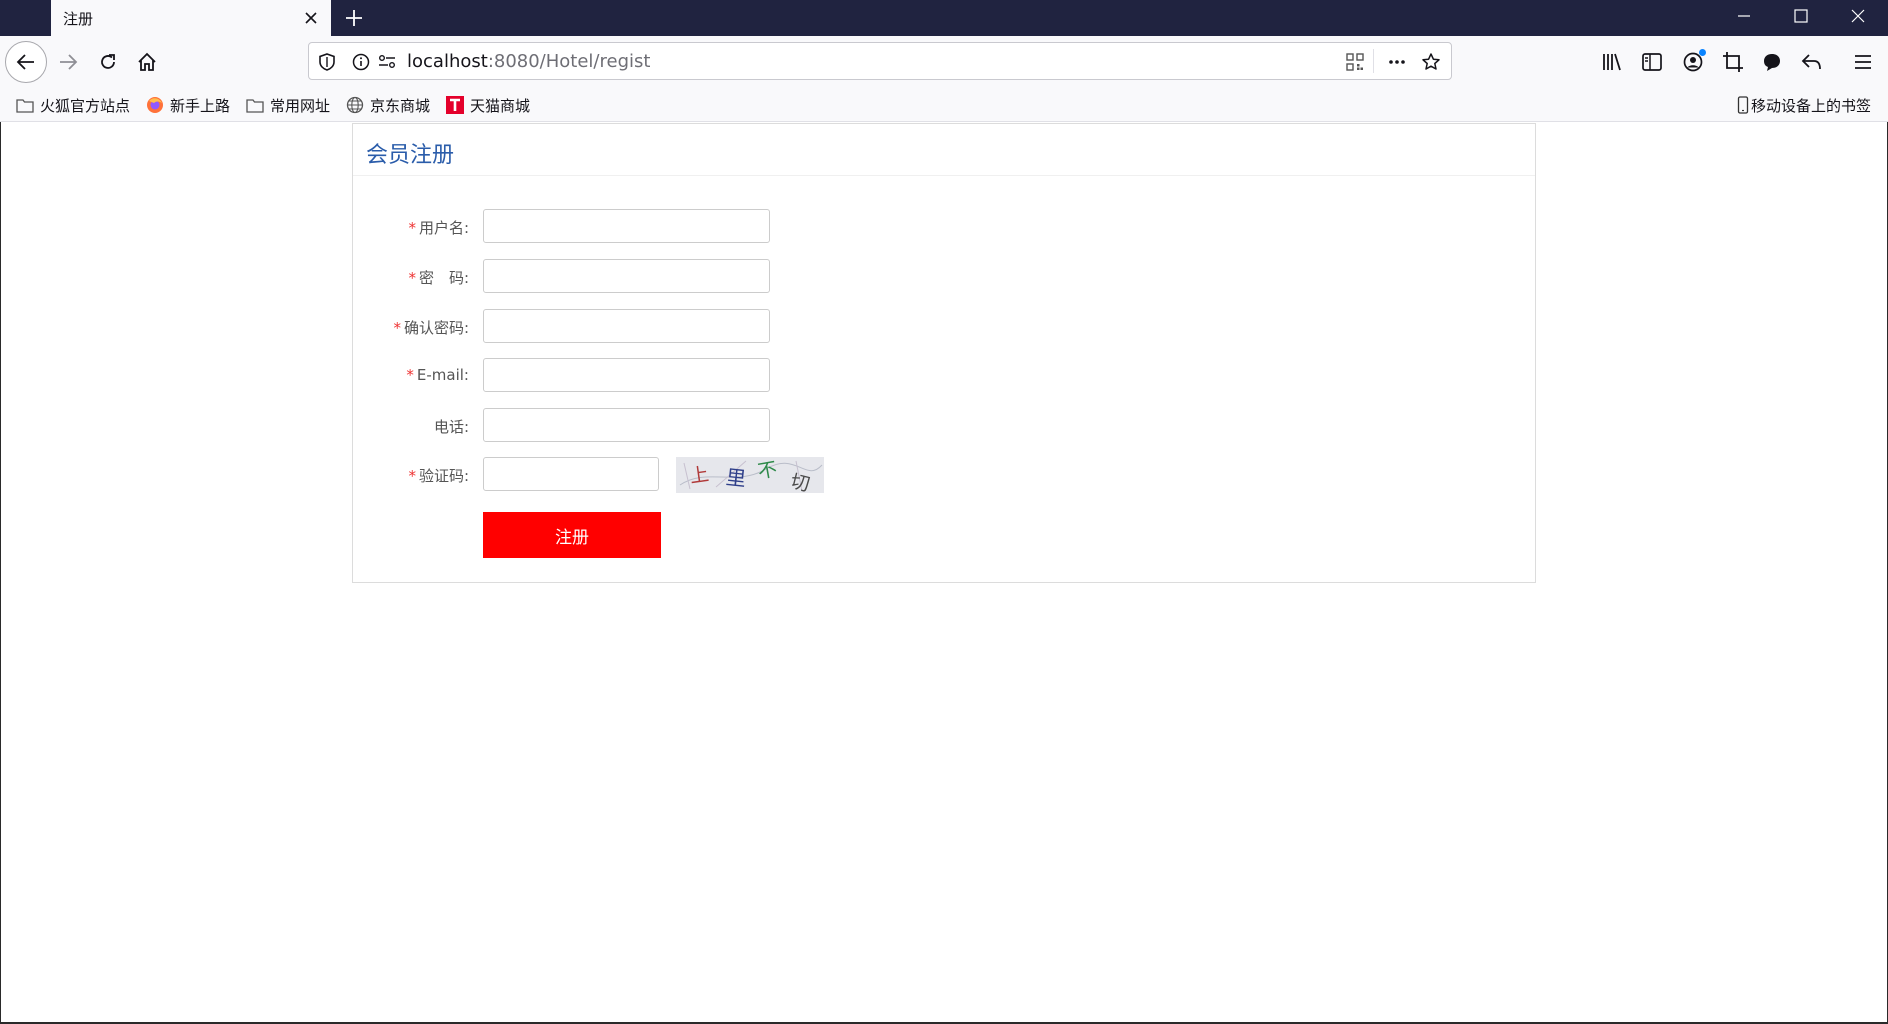 This screenshot has height=1024, width=1888. Describe the element at coordinates (944, 226) in the screenshot. I see `username-row: * 用户名:` at that location.